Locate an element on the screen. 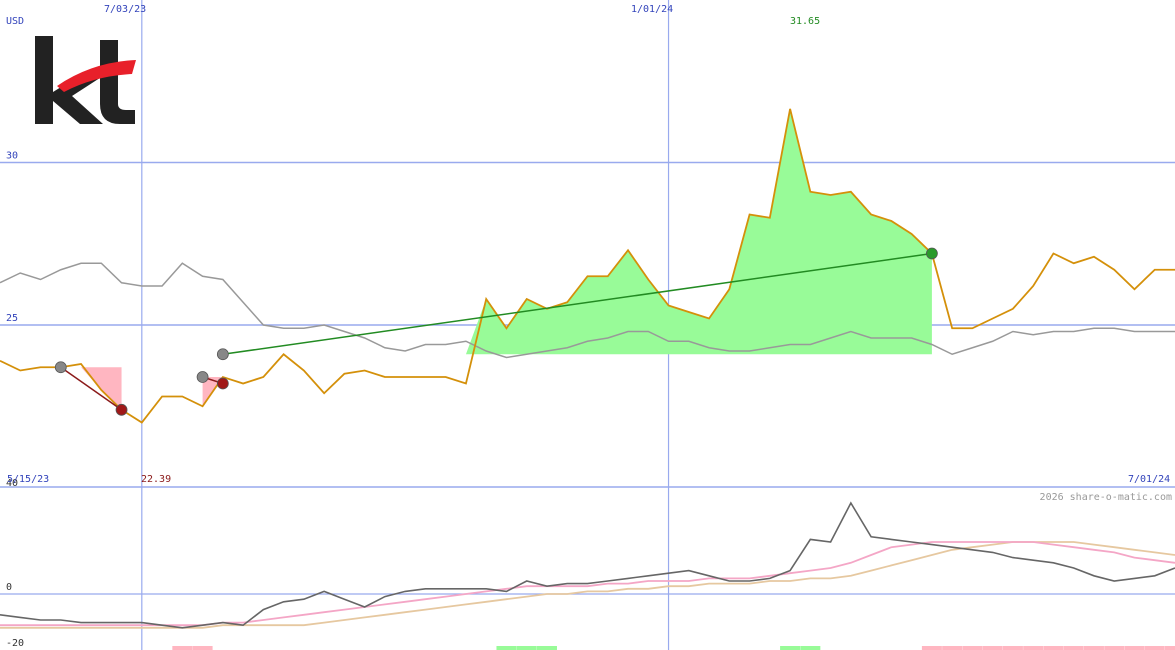 The image size is (1175, 650). date-label-top-mid: 1/01/24 is located at coordinates (652, 9).